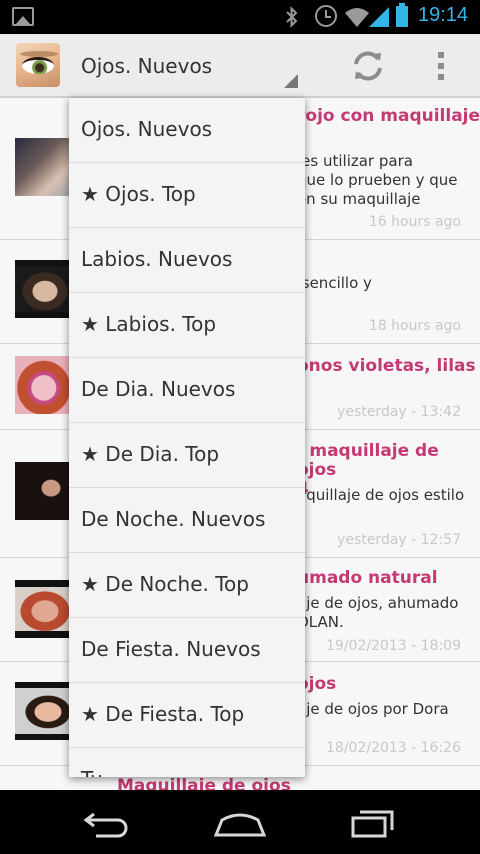  What do you see at coordinates (378, 612) in the screenshot?
I see `article-description: aje de ojos, ahumado OLAN.` at bounding box center [378, 612].